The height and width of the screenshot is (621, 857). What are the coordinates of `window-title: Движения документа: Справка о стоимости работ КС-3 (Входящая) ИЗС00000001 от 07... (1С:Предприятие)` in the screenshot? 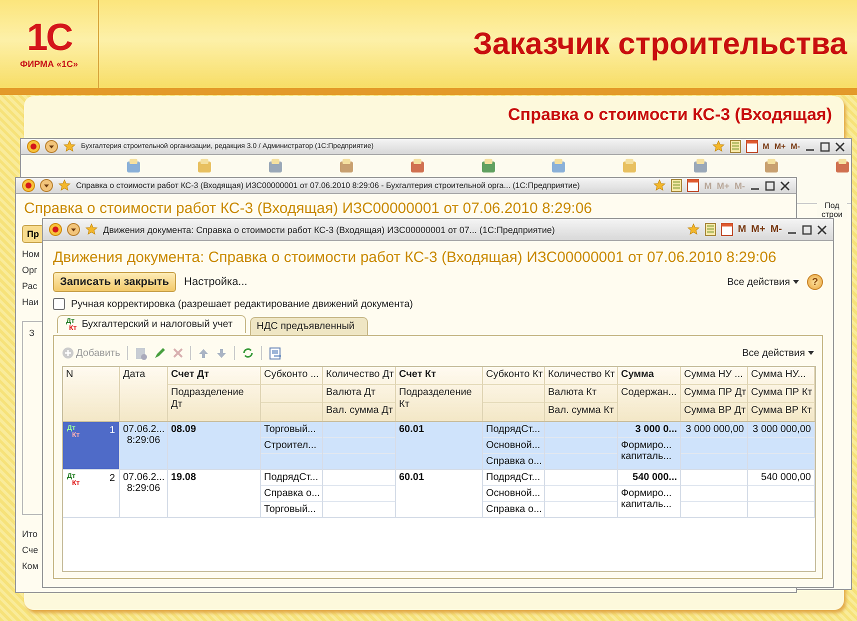 It's located at (329, 229).